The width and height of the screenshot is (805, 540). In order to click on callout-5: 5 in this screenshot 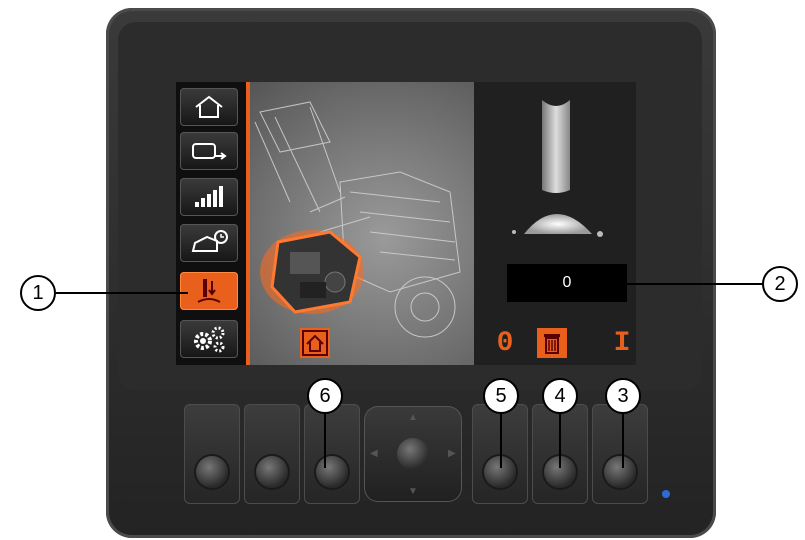, I will do `click(501, 396)`.